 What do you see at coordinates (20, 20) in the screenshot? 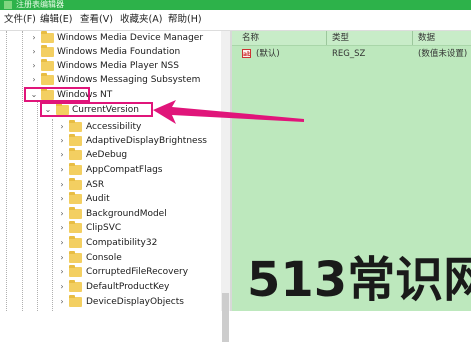
I see `menu-file: 文件(F)` at bounding box center [20, 20].